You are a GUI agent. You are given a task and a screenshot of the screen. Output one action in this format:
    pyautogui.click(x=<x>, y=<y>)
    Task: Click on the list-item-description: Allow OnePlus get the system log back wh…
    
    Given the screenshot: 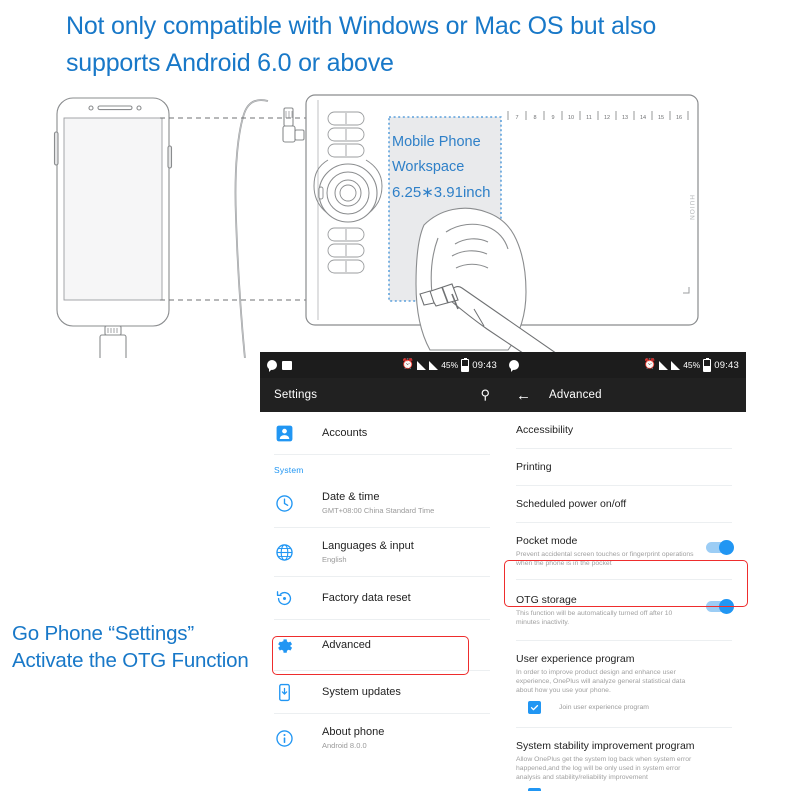 What is the action you would take?
    pyautogui.click(x=604, y=768)
    